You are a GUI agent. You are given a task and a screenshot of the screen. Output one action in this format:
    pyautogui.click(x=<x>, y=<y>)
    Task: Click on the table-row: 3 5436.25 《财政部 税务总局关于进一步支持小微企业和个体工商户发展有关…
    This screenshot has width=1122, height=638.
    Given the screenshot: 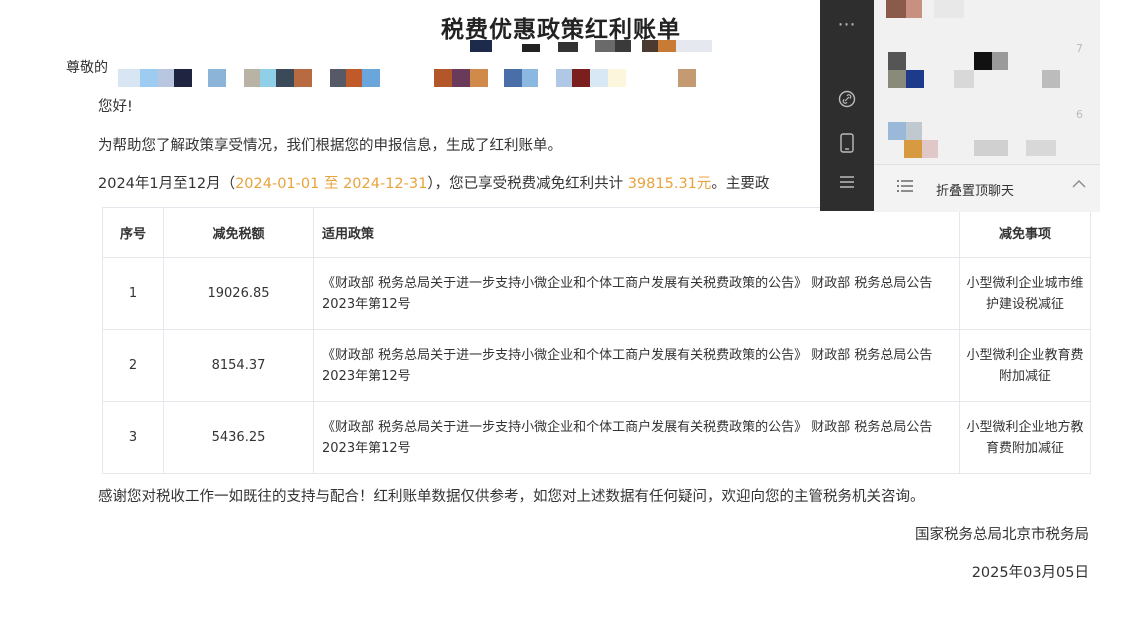 What is the action you would take?
    pyautogui.click(x=596, y=437)
    